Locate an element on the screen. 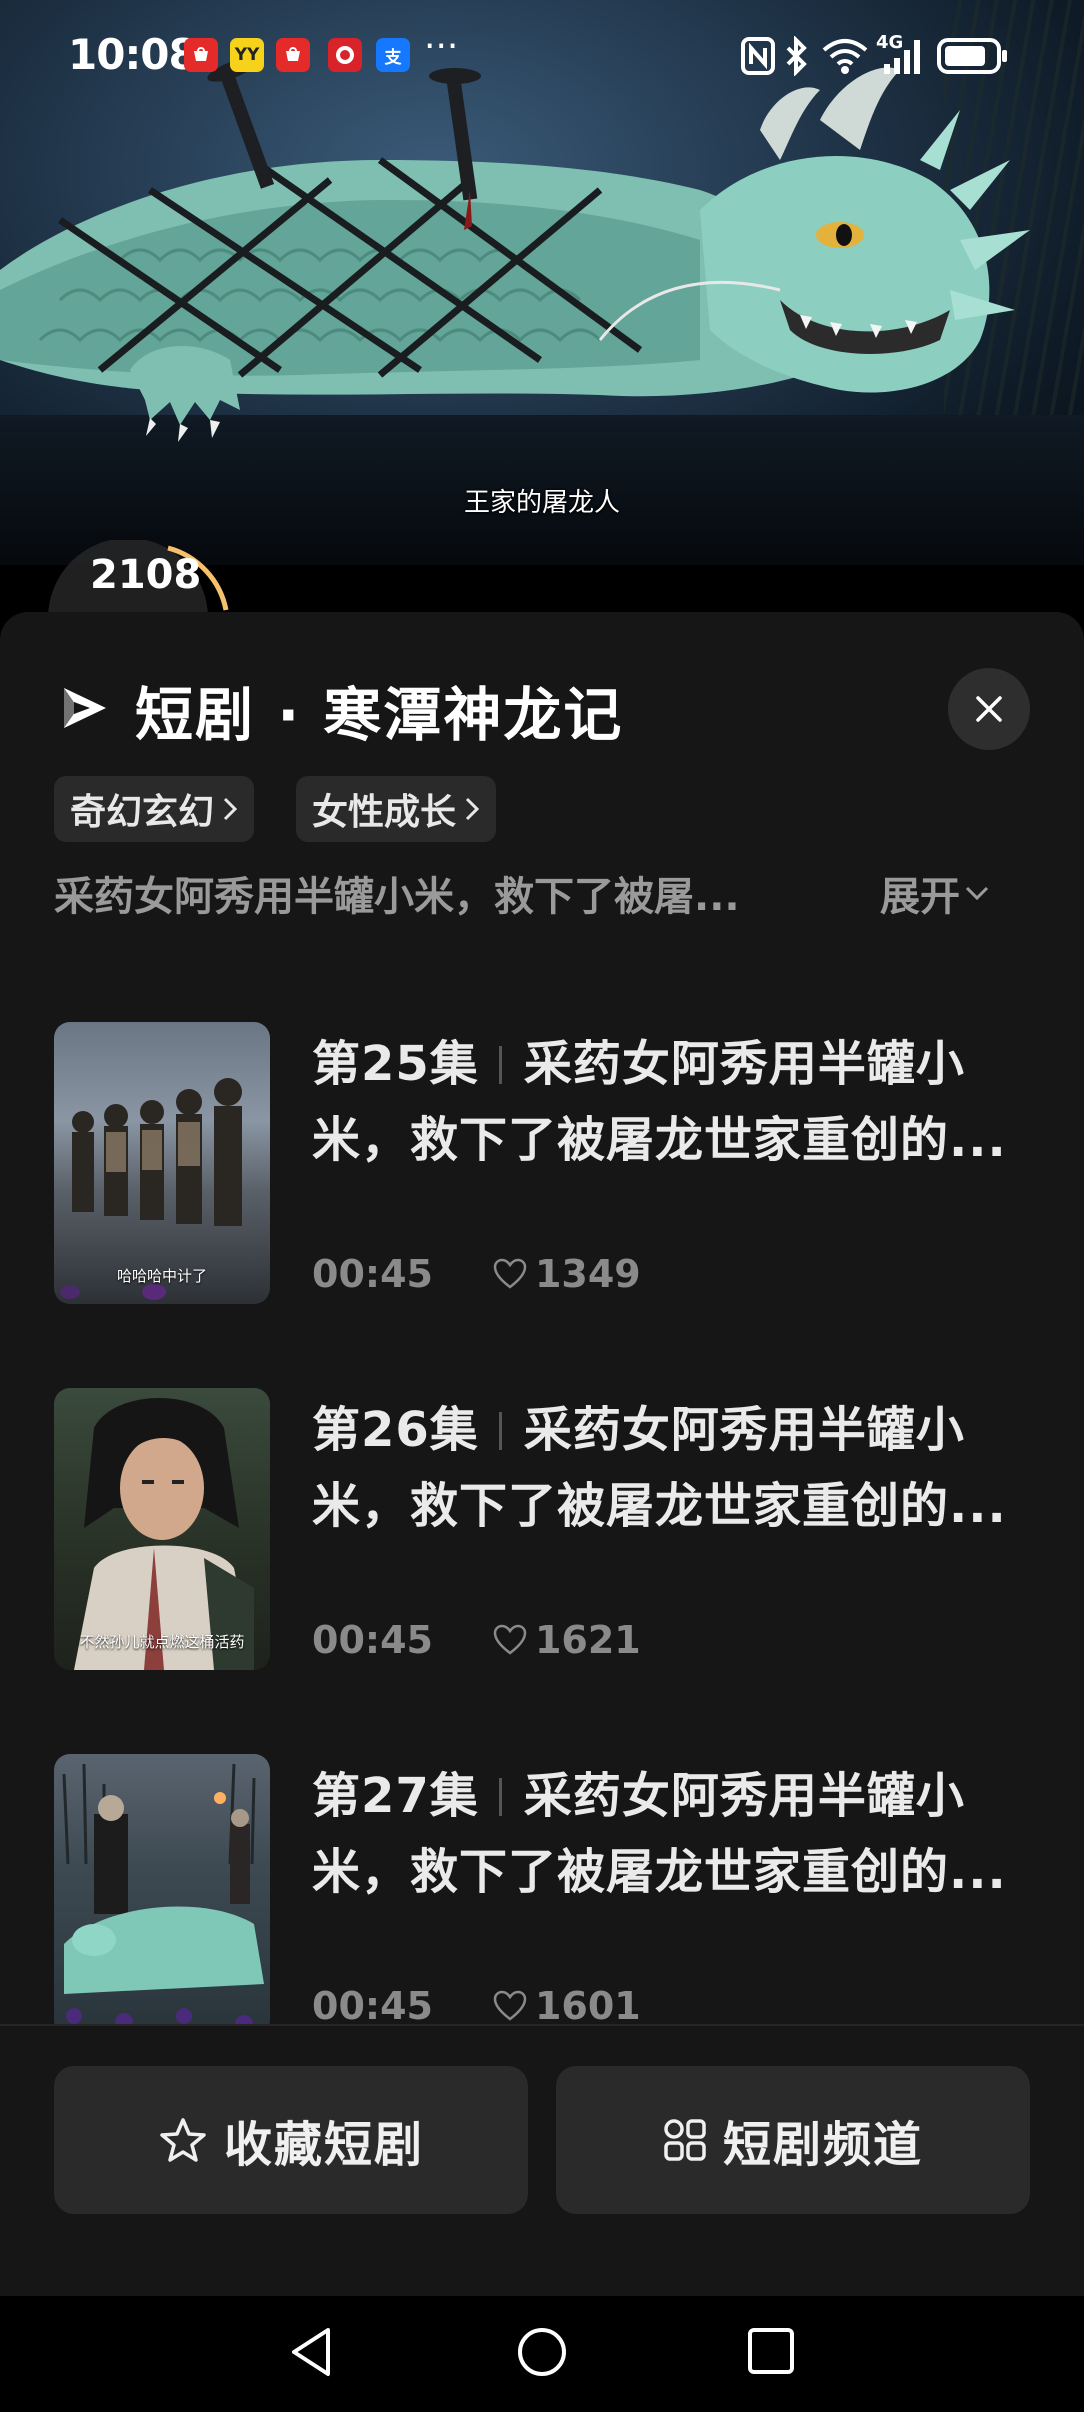 The height and width of the screenshot is (2412, 1084). recent-apps-icon is located at coordinates (772, 2352).